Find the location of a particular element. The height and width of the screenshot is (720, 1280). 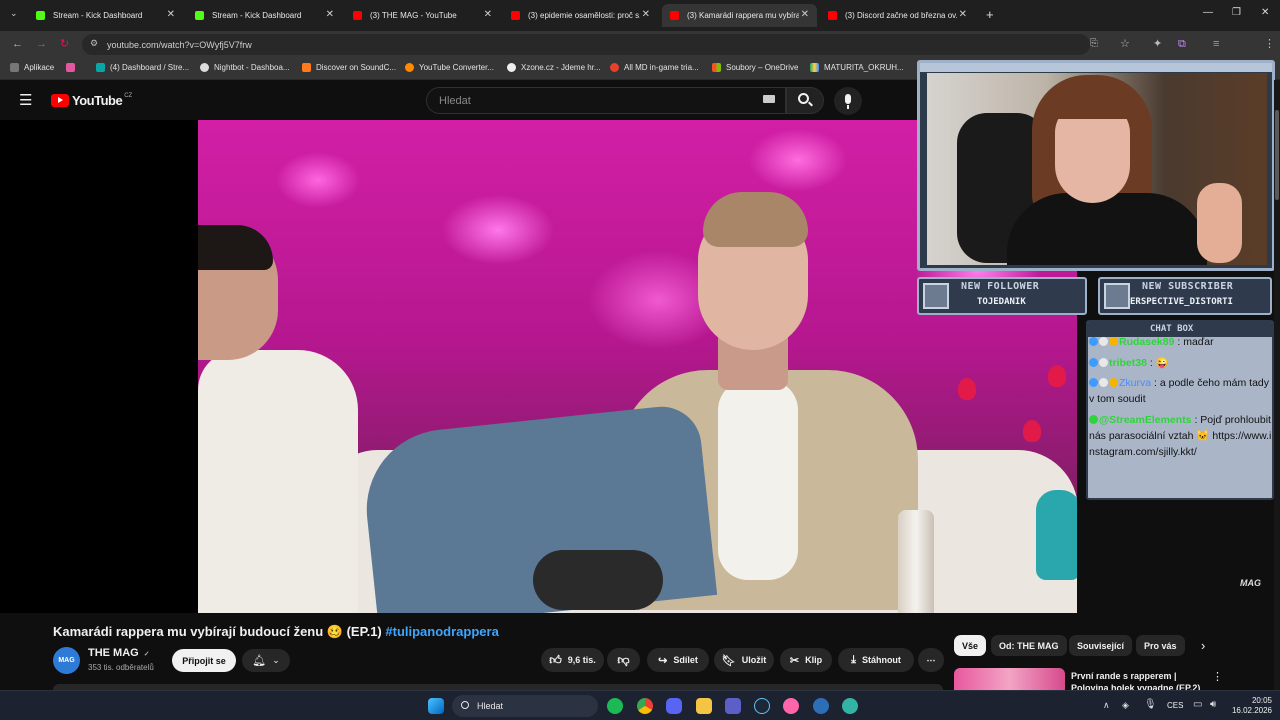

youtube-logo: YouTube CZ is located at coordinates (91, 100).